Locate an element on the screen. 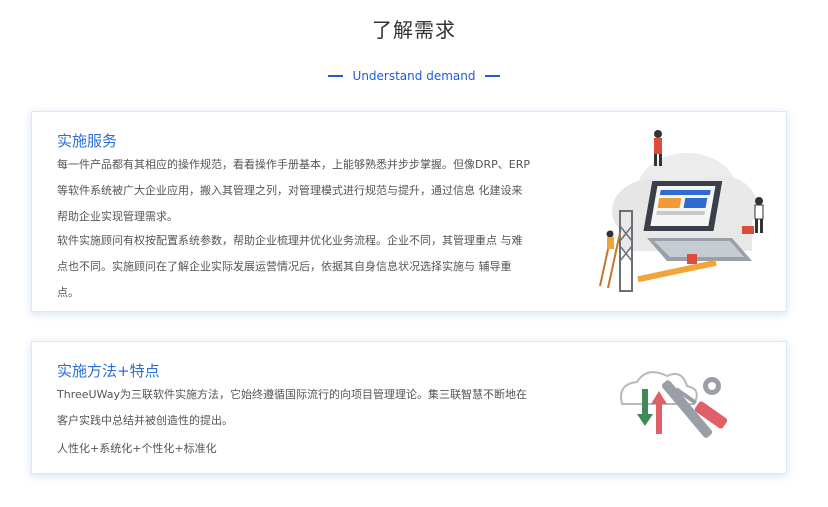 The image size is (828, 507). cloud-computing-illustration is located at coordinates (681, 211).